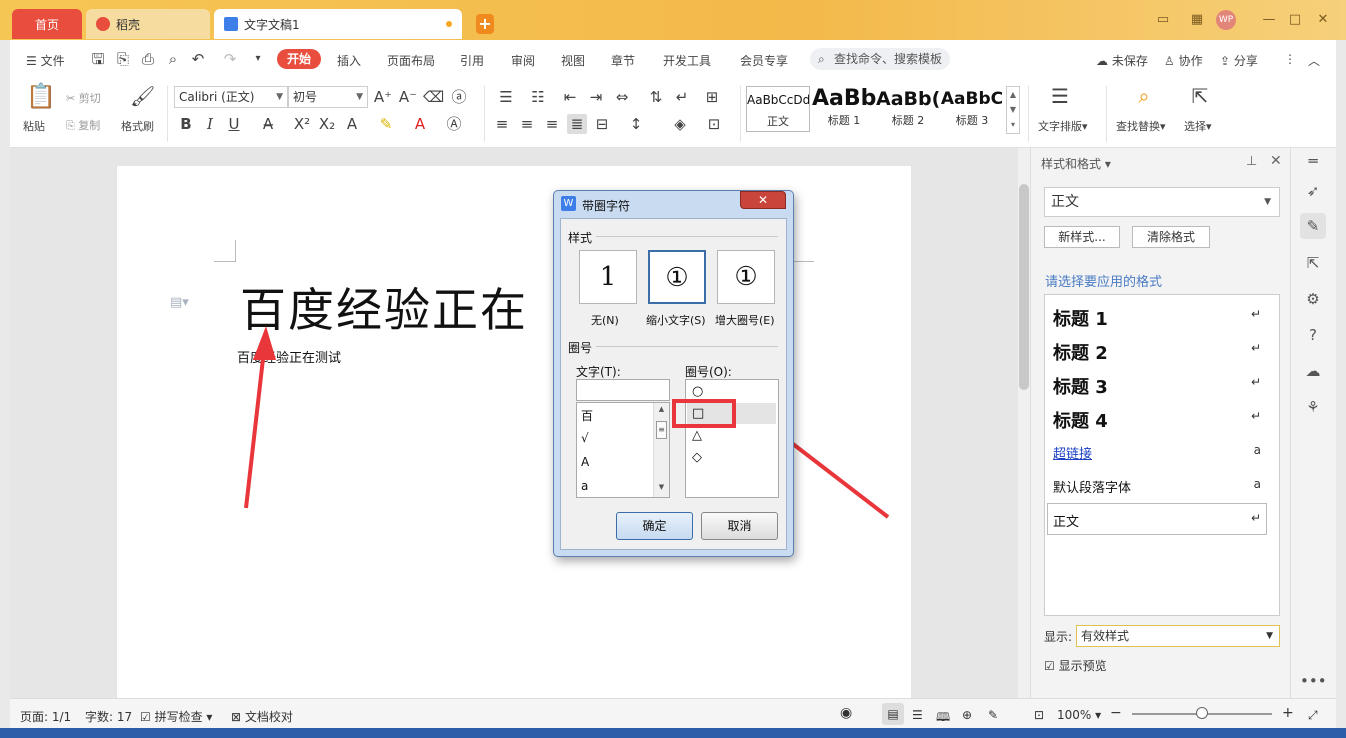  What do you see at coordinates (1202, 713) in the screenshot?
I see `zoom-slider-thumb` at bounding box center [1202, 713].